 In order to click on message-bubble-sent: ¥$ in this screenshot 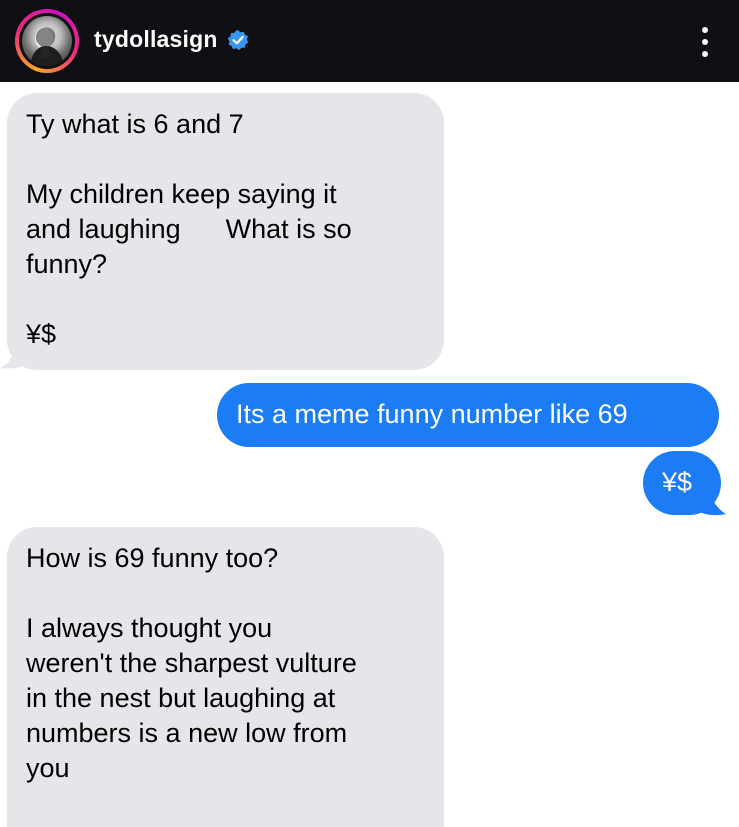, I will do `click(682, 483)`.